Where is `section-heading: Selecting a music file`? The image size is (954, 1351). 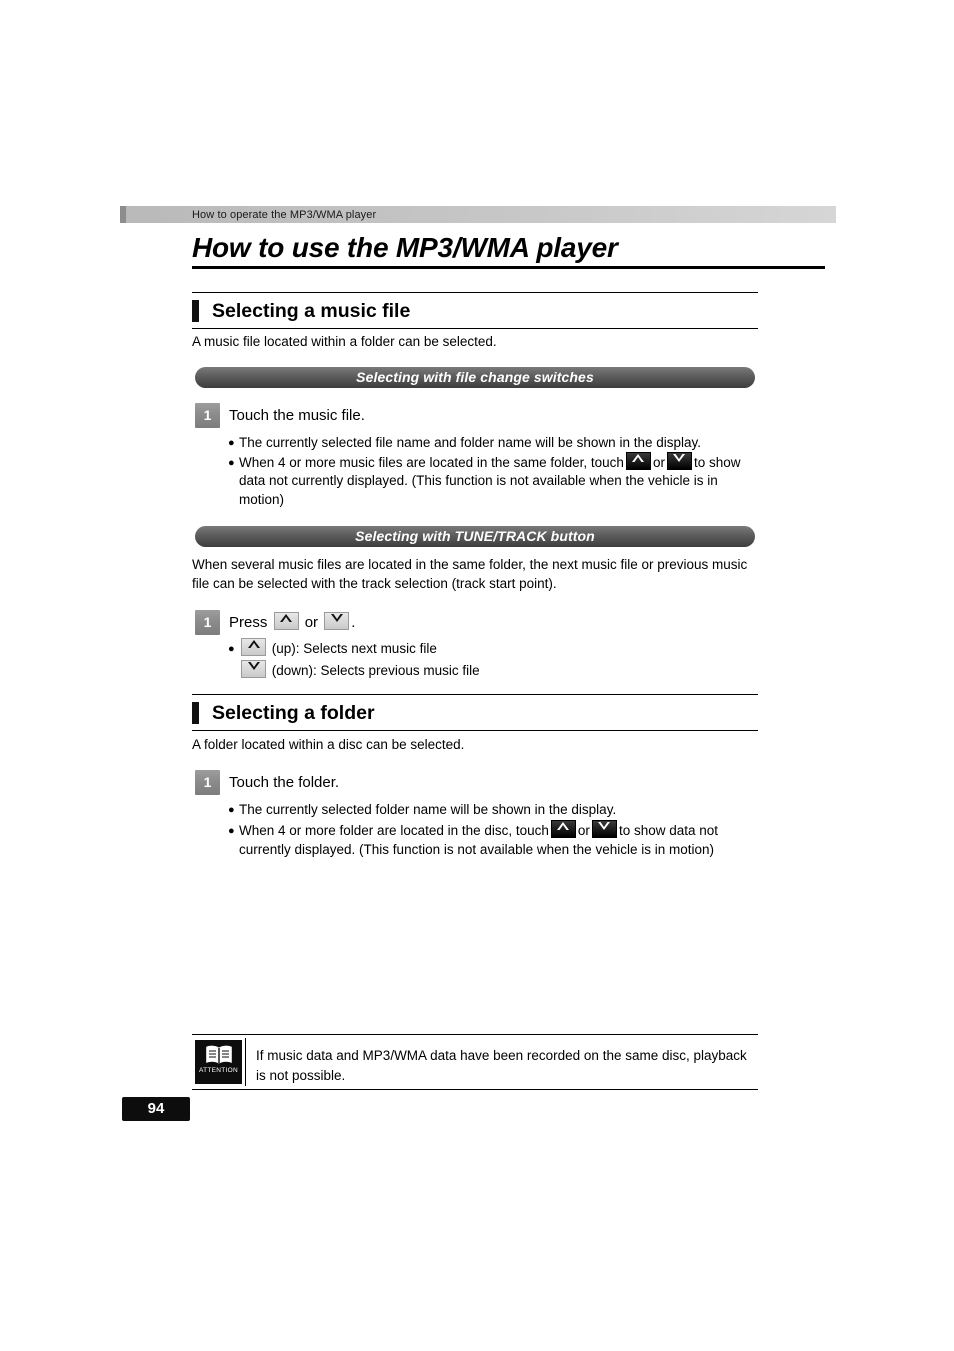
section-heading: Selecting a music file is located at coordinates (475, 311).